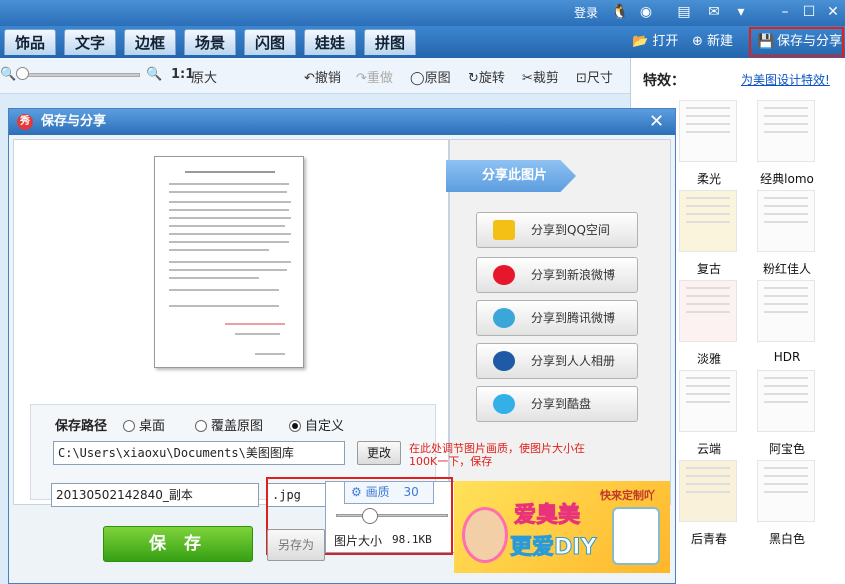 This screenshot has width=845, height=584. Describe the element at coordinates (708, 131) in the screenshot. I see `effect-thumb-soft` at that location.